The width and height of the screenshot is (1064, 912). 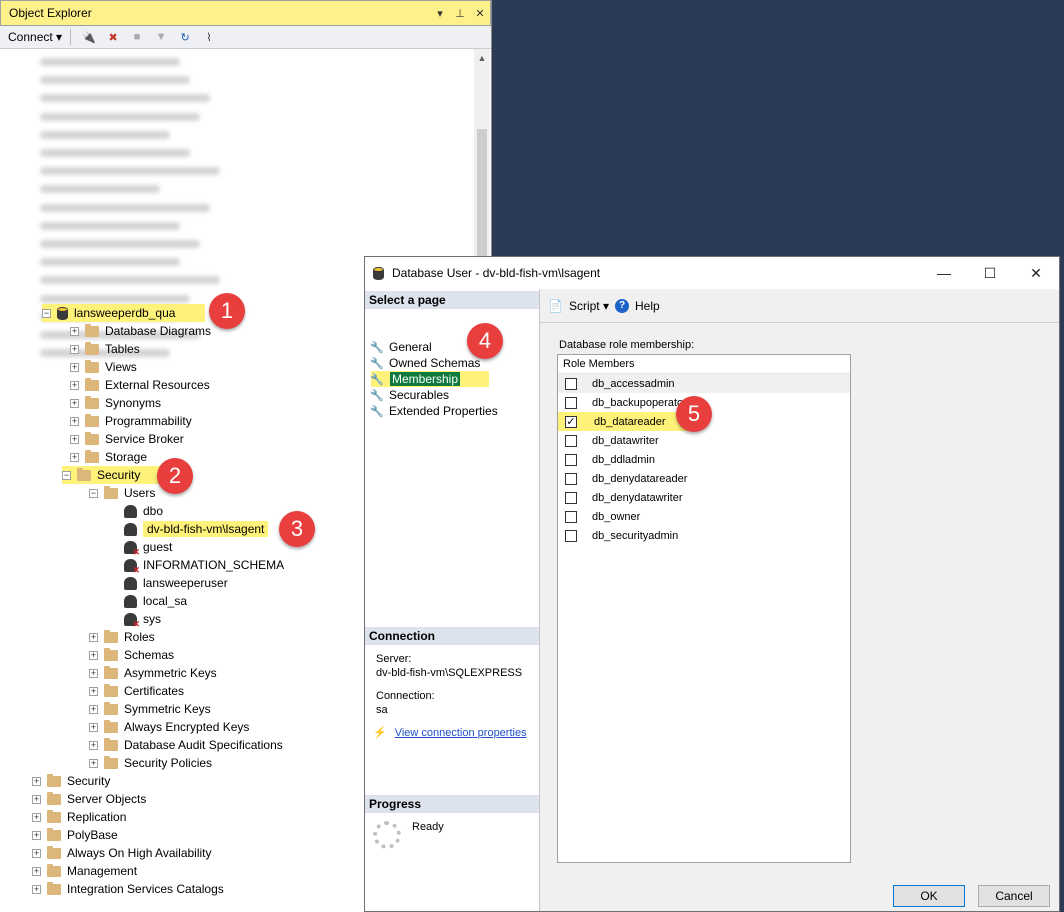 I want to click on role-row: db_denydatawriter, so click(x=704, y=497).